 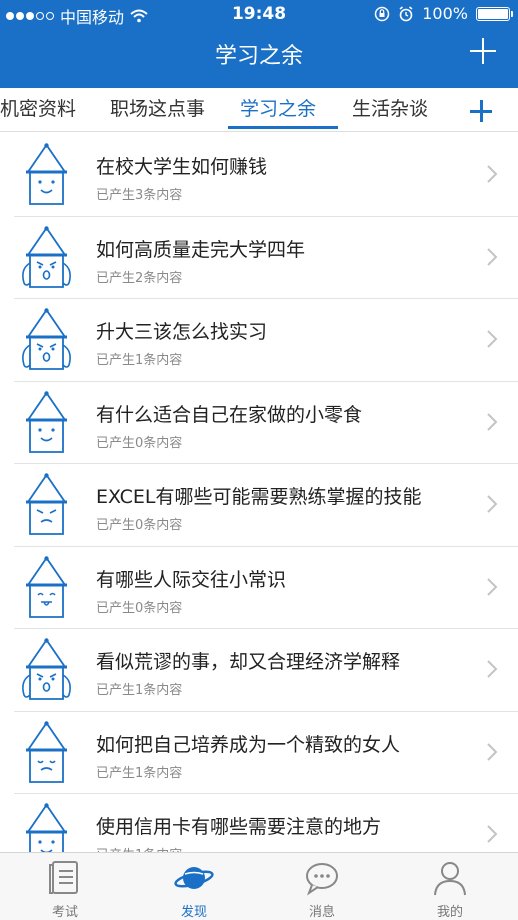 I want to click on top-bar: 中国移动 19:48 100% 学习之余, so click(x=259, y=44).